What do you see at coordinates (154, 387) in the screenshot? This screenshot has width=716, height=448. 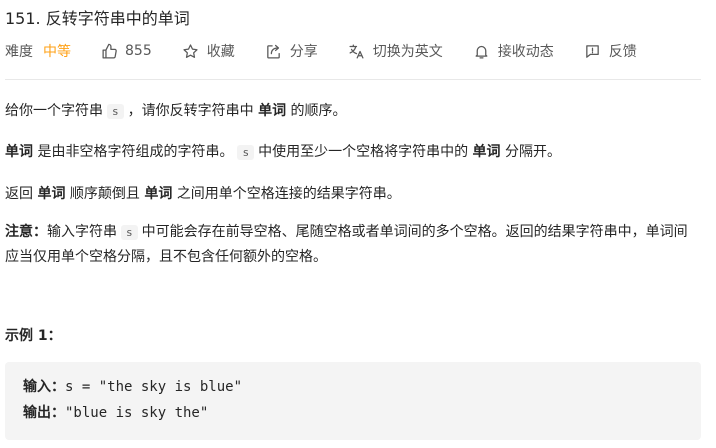 I see `example-input-value: s = "the sky is blue"` at bounding box center [154, 387].